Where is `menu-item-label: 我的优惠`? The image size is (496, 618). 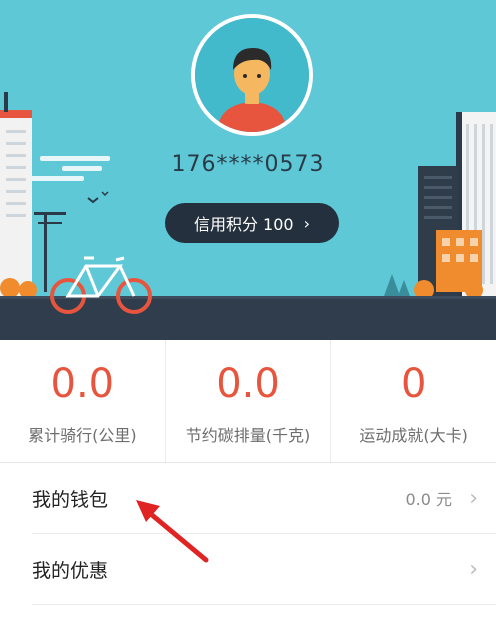 menu-item-label: 我的优惠 is located at coordinates (70, 570).